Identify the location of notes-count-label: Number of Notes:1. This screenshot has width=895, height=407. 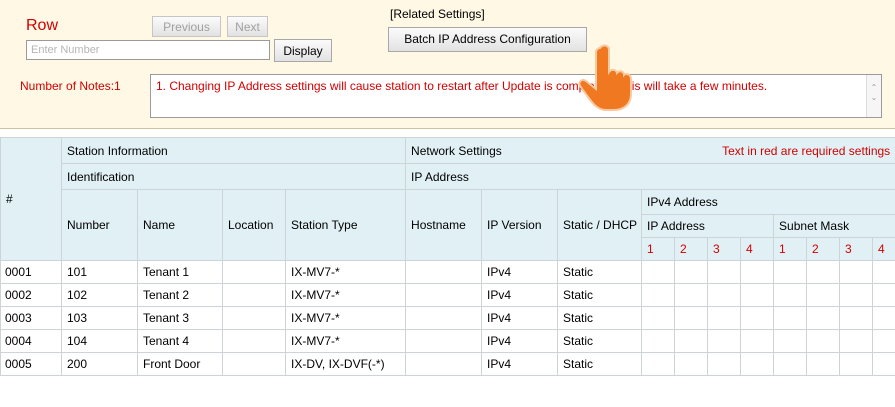
(70, 86).